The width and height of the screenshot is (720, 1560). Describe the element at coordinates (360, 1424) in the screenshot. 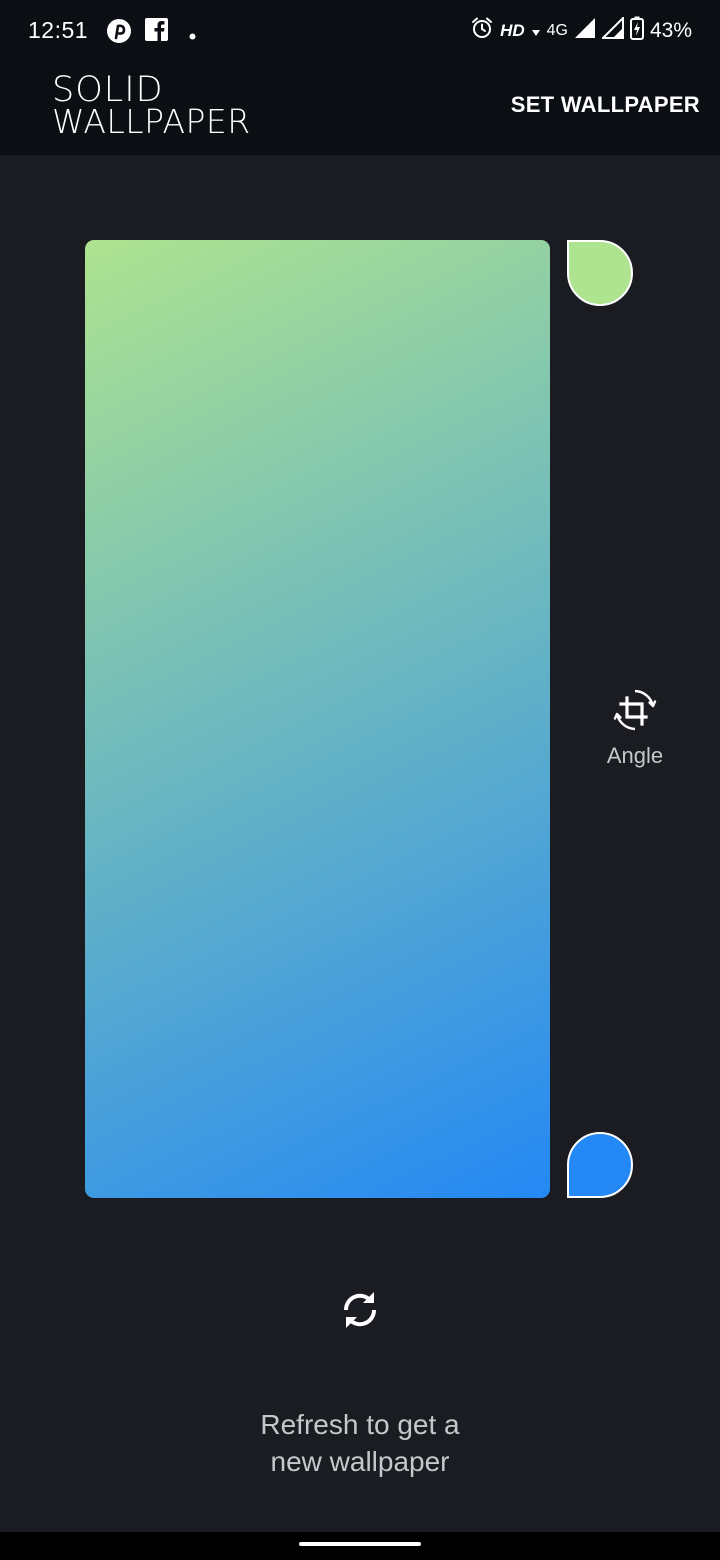

I see `refresh-hint-line-1: Refresh to get a` at that location.